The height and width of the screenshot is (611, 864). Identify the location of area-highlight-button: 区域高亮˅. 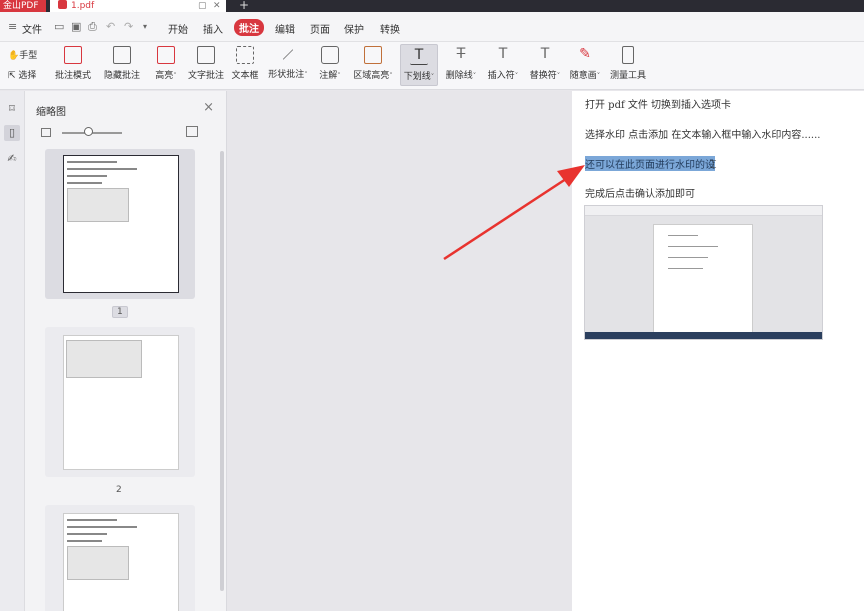
(373, 65).